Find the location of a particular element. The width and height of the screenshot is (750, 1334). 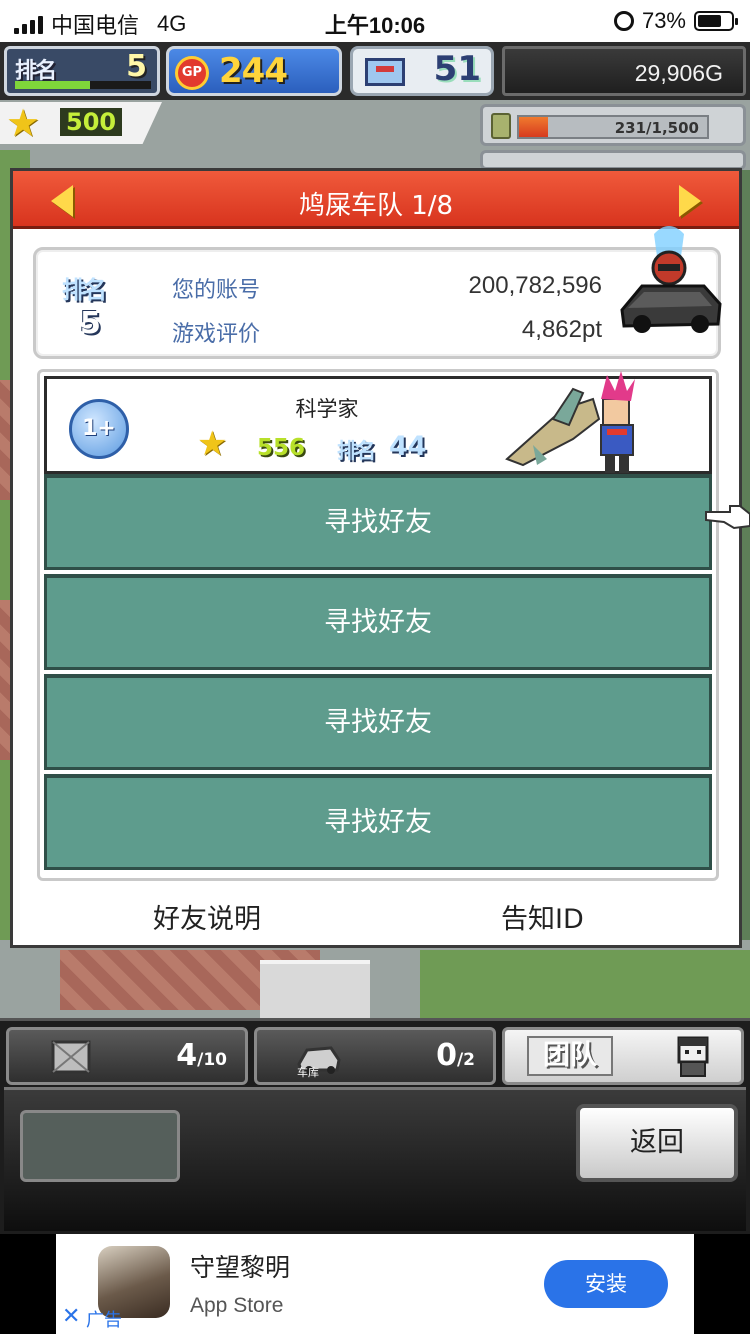

info-rank-value: 5 is located at coordinates (90, 323).